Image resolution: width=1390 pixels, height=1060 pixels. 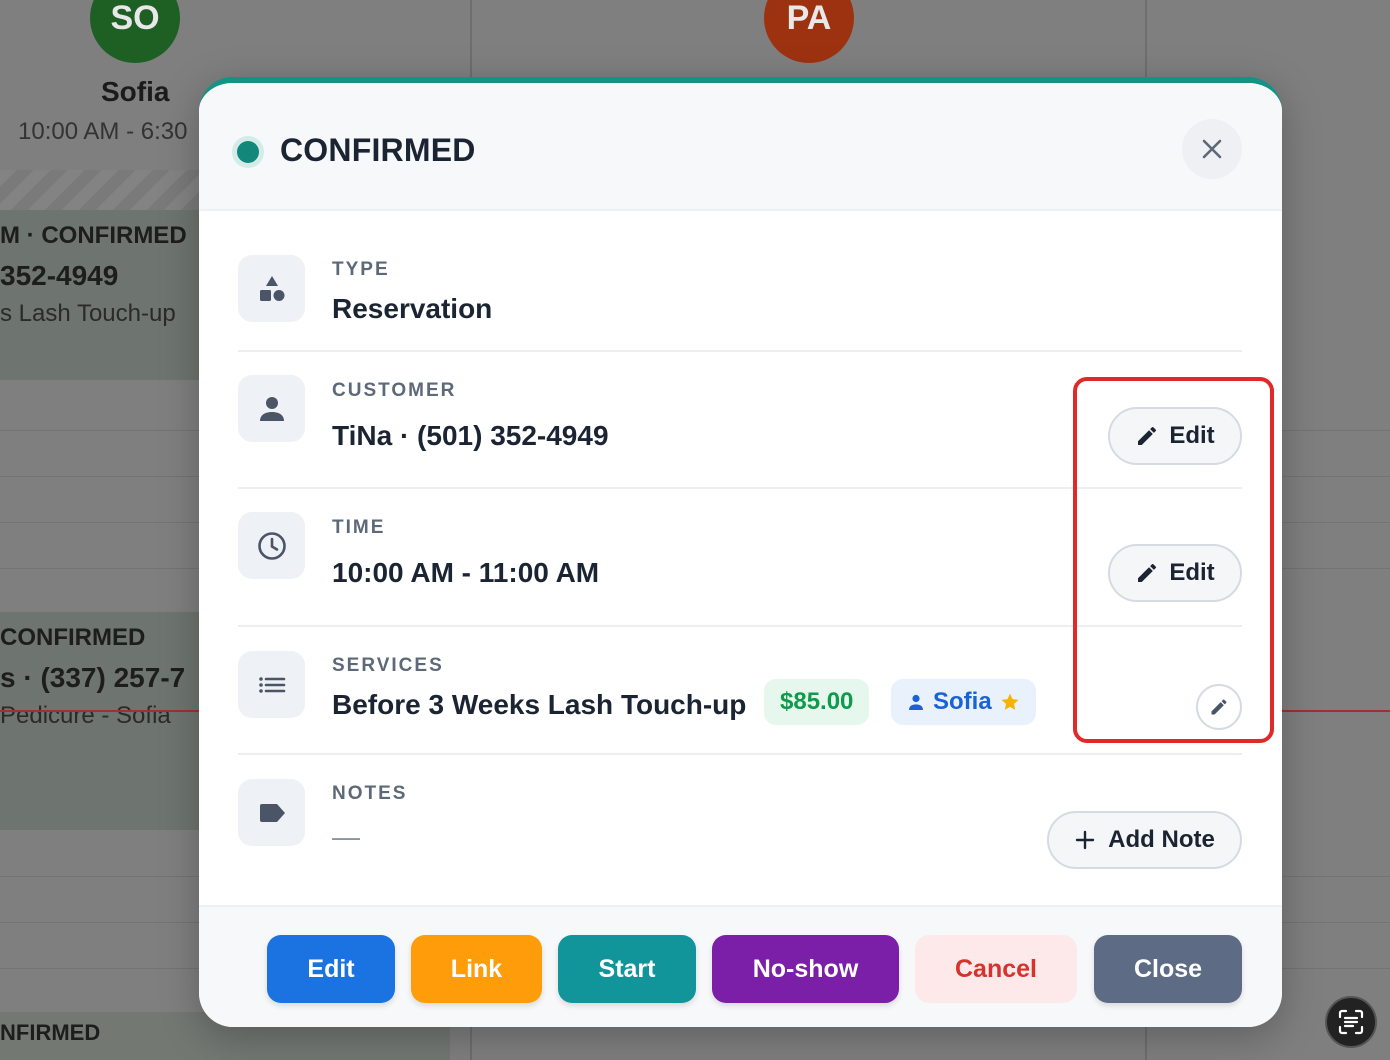 I want to click on plus-icon, so click(x=1085, y=840).